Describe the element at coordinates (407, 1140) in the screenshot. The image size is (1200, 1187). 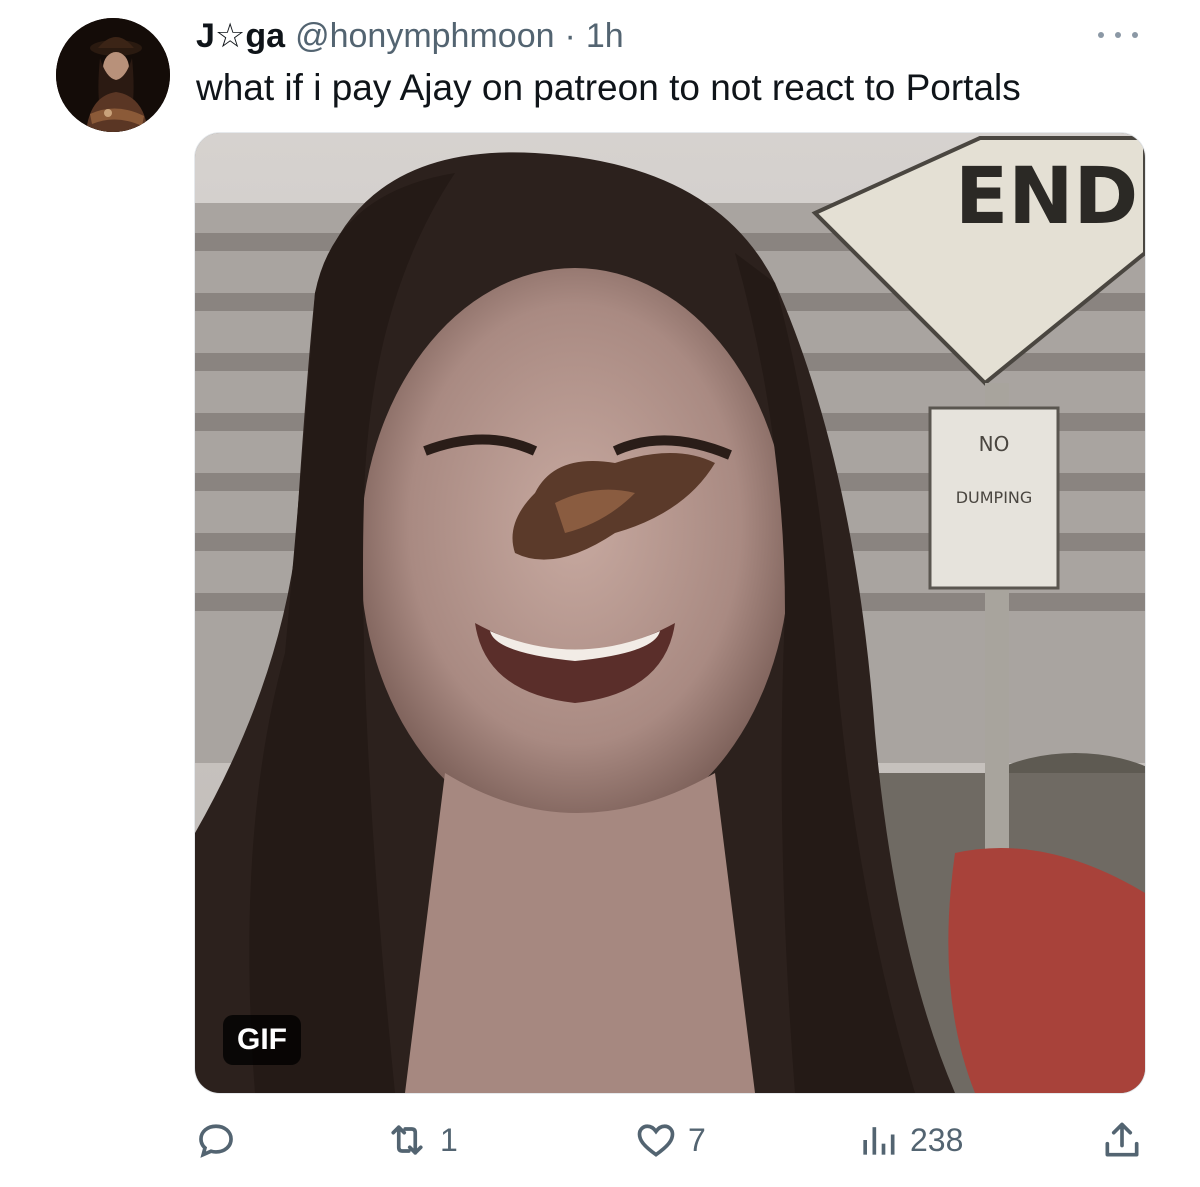
I see `retweet-icon` at that location.